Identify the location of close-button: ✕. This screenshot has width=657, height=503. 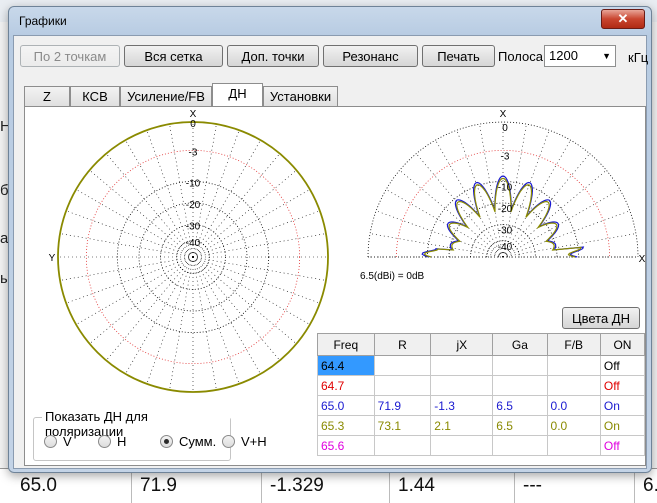
(623, 19).